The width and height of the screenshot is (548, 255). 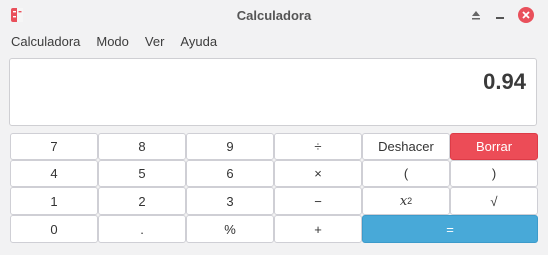 What do you see at coordinates (410, 201) in the screenshot?
I see `square-exponent: 2` at bounding box center [410, 201].